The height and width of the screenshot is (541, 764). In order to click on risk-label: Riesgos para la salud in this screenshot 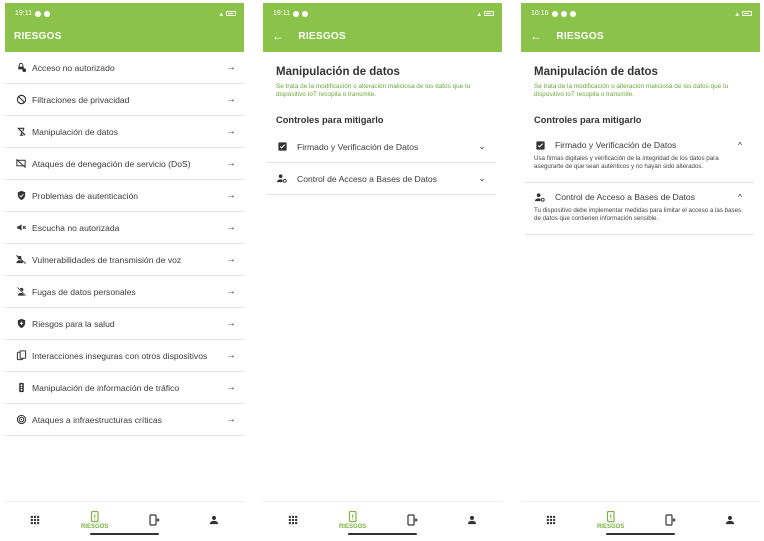, I will do `click(73, 323)`.